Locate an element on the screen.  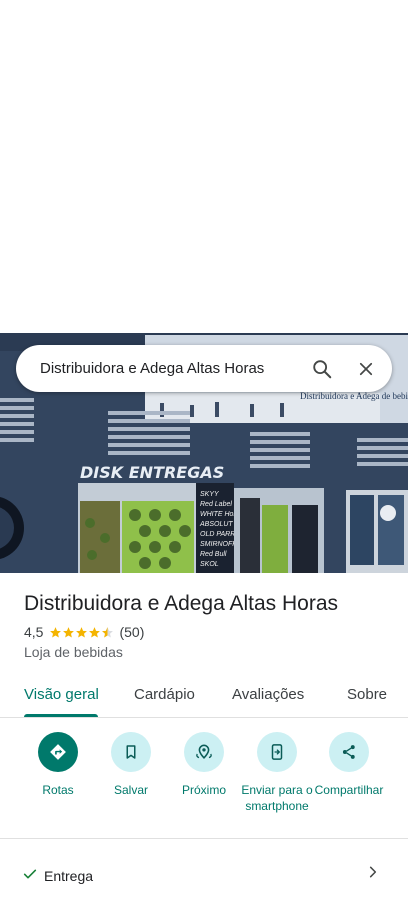
tab-bar: Visão geral Cardápio Avaliações Sobre is located at coordinates (204, 697).